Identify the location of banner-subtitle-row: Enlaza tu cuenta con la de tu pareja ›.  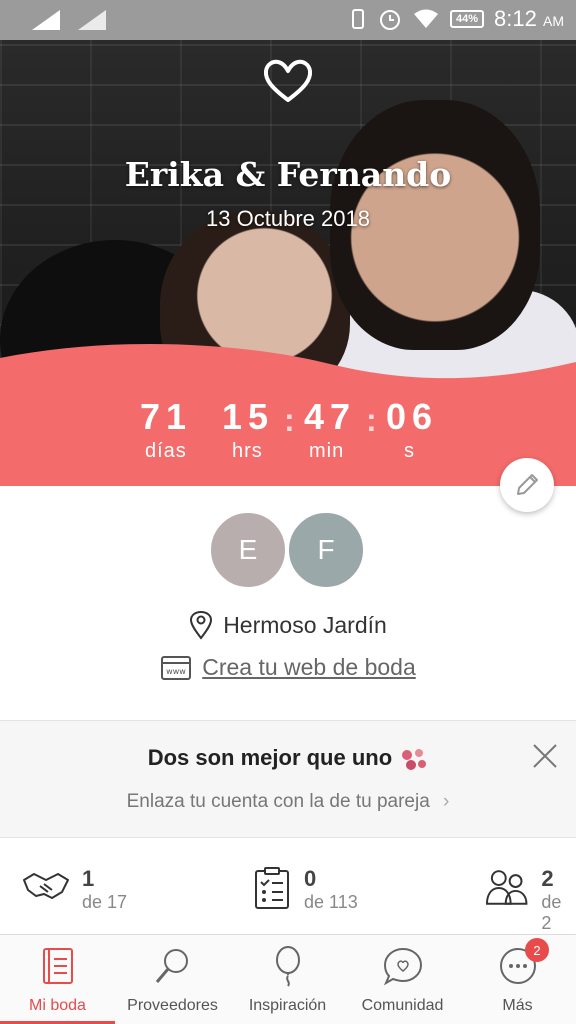
(288, 802).